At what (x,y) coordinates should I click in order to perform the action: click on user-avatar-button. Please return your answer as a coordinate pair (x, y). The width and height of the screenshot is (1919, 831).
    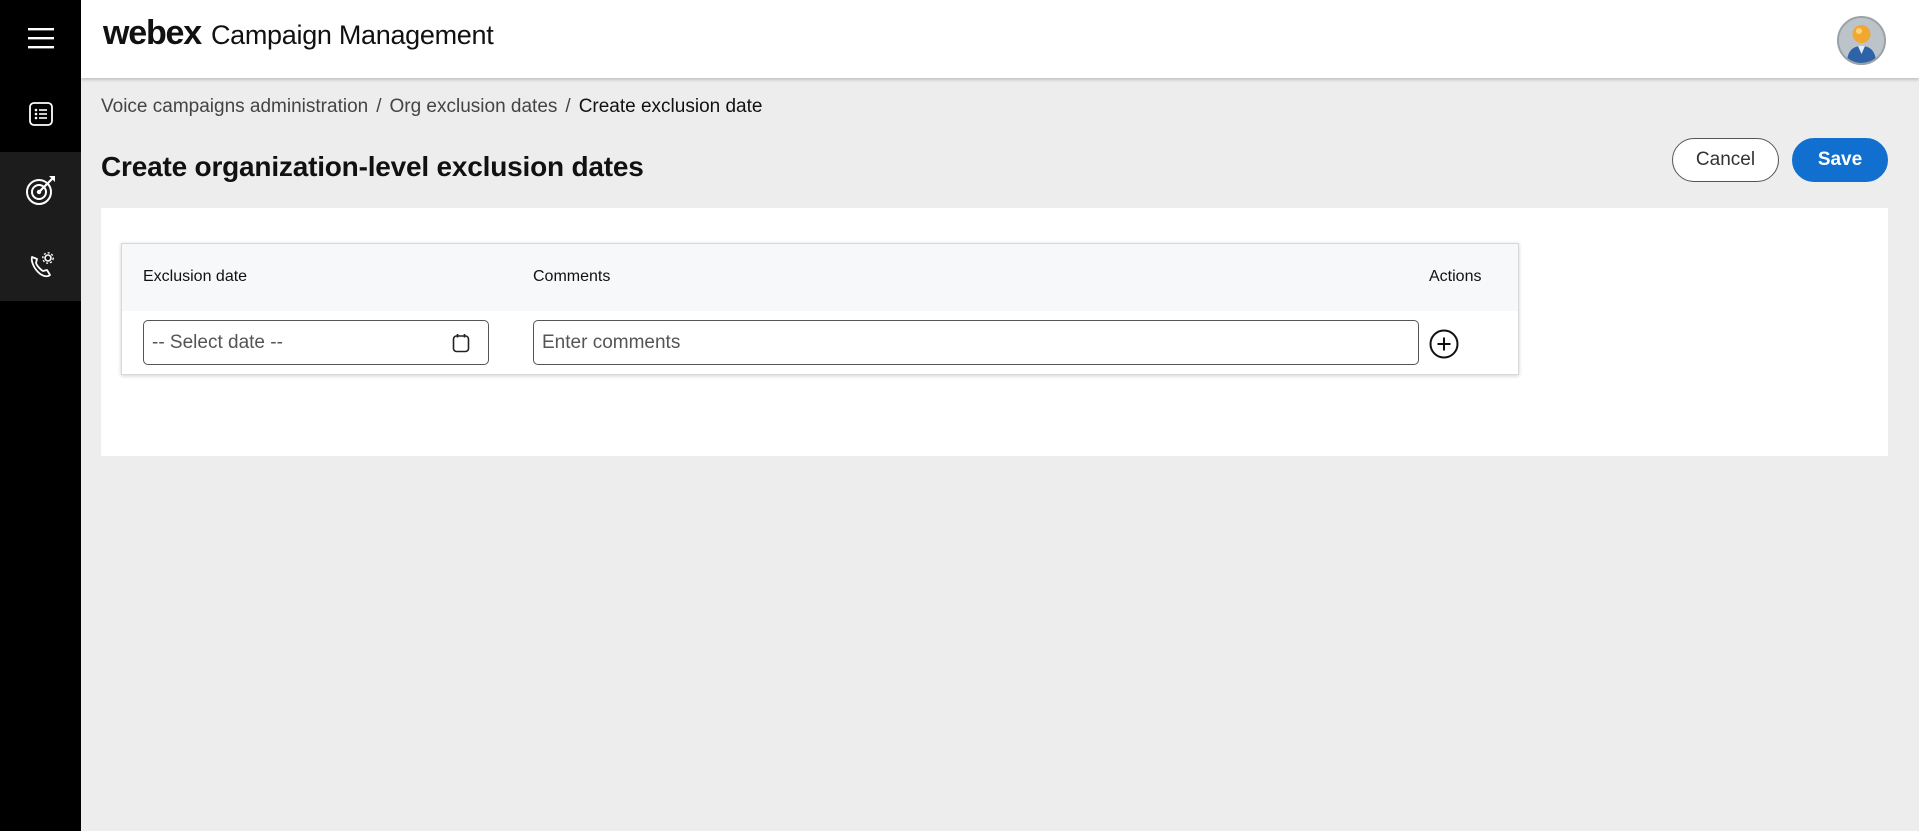
    Looking at the image, I should click on (1861, 40).